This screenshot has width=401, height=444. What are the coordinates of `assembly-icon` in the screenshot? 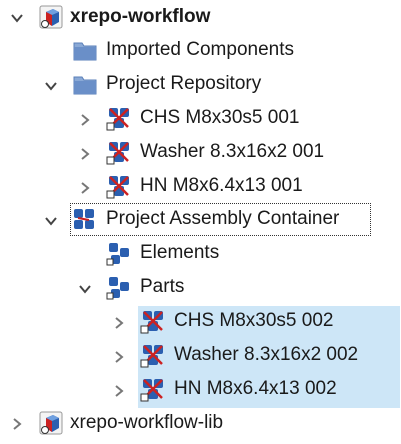 It's located at (85, 219).